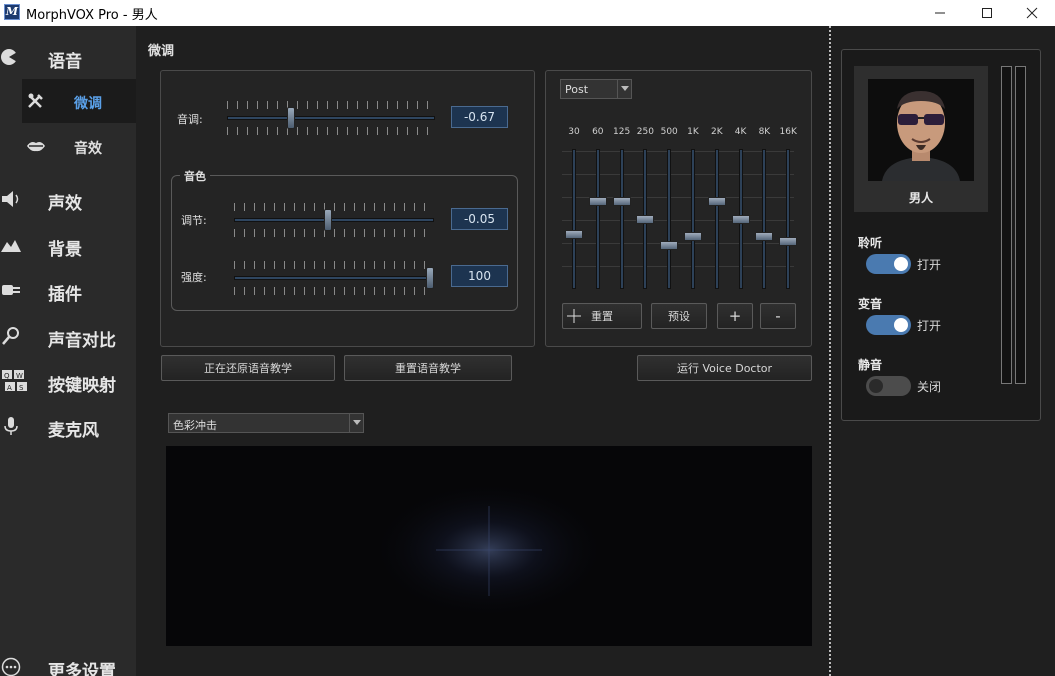 The height and width of the screenshot is (676, 1055). What do you see at coordinates (929, 326) in the screenshot?
I see `morph-state: 打开` at bounding box center [929, 326].